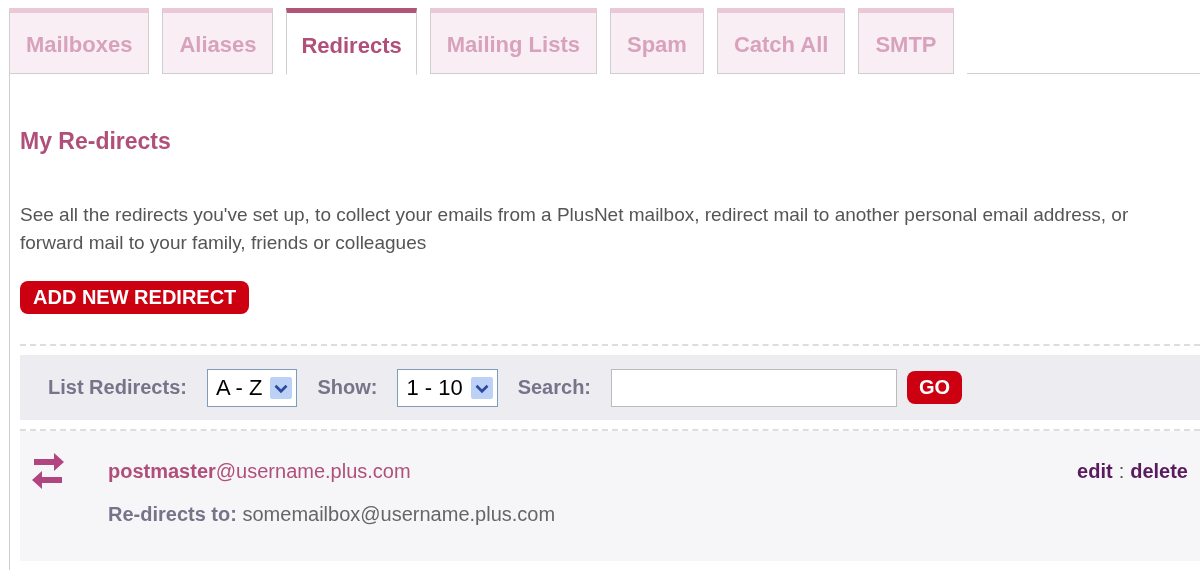  I want to click on description-text: See all the redirects you've set up, to collect your emails from a PlusNet mailbox, redirect mail to another personal email address, or forward mail to your family, friends or colleagues, so click(575, 229).